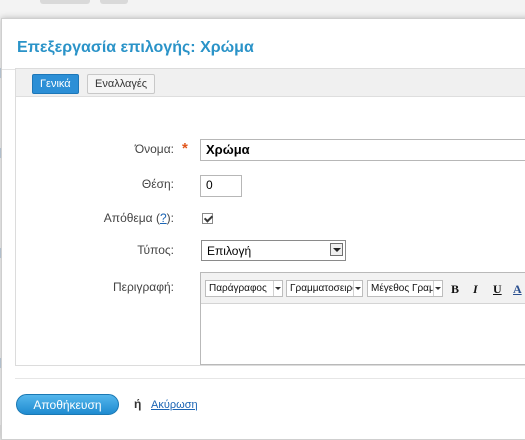 Image resolution: width=525 pixels, height=440 pixels. Describe the element at coordinates (229, 251) in the screenshot. I see `type-select-value: Επιλογή` at that location.